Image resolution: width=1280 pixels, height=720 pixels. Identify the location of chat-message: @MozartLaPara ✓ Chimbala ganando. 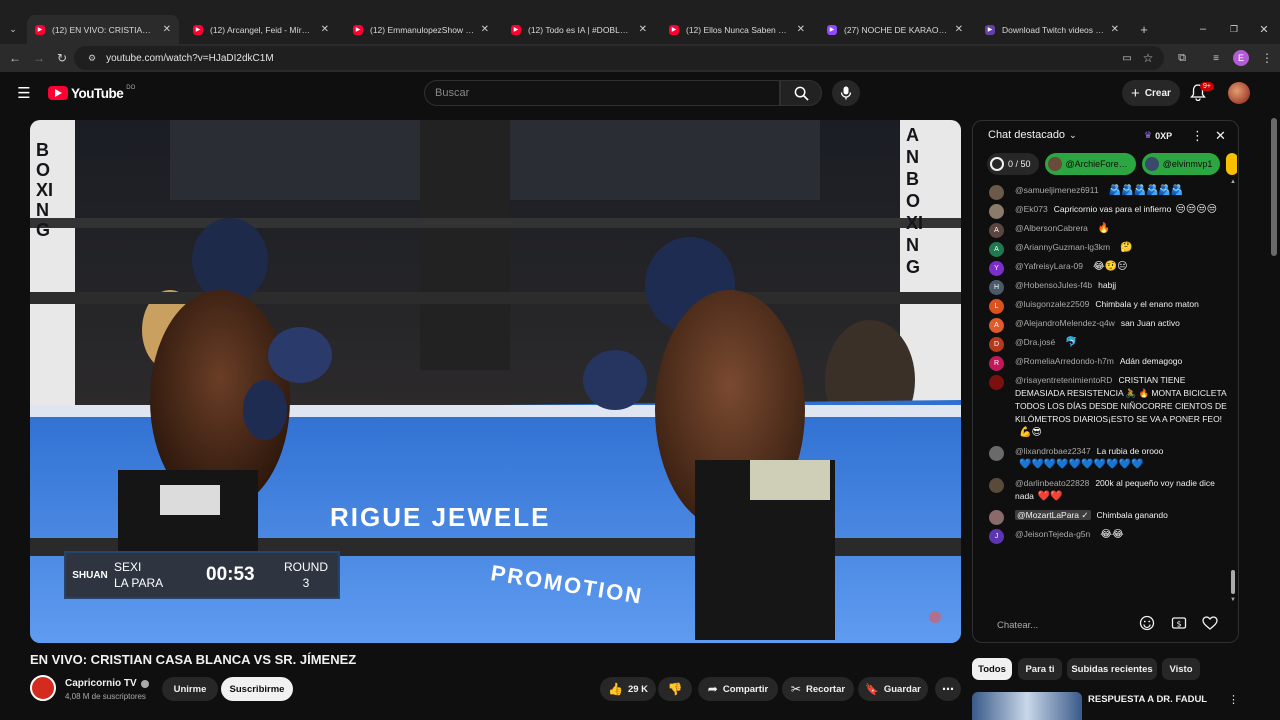
(1102, 515).